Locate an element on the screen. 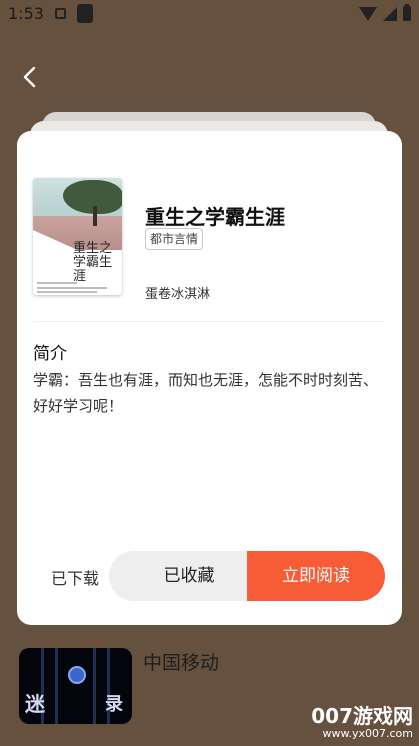 The image size is (419, 746). cover-trunk is located at coordinates (95, 216).